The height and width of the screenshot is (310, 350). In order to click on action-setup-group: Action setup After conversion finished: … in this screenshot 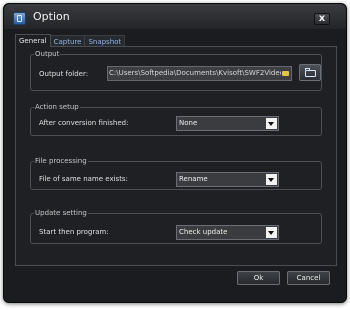, I will do `click(176, 119)`.